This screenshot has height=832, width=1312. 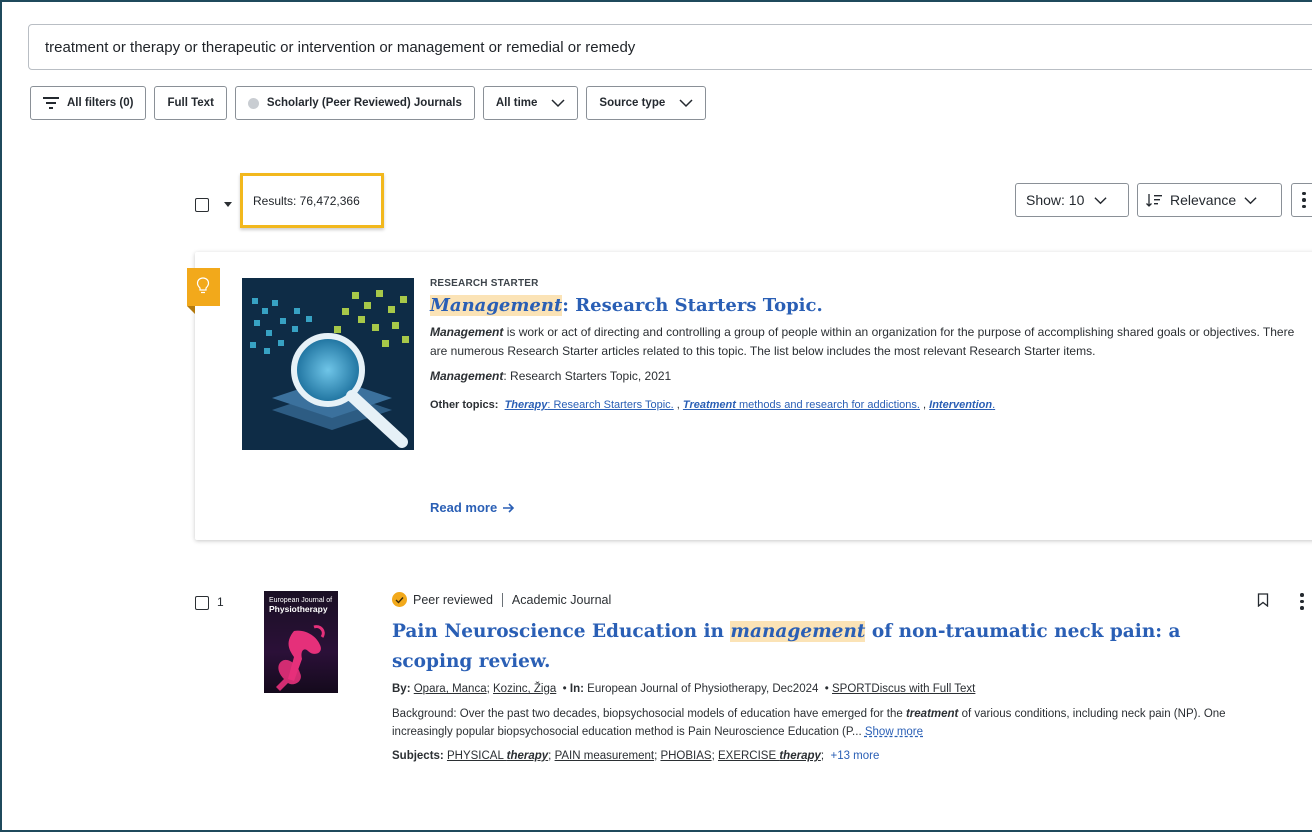 I want to click on title-rest: : Research Starters Topic., so click(x=692, y=305).